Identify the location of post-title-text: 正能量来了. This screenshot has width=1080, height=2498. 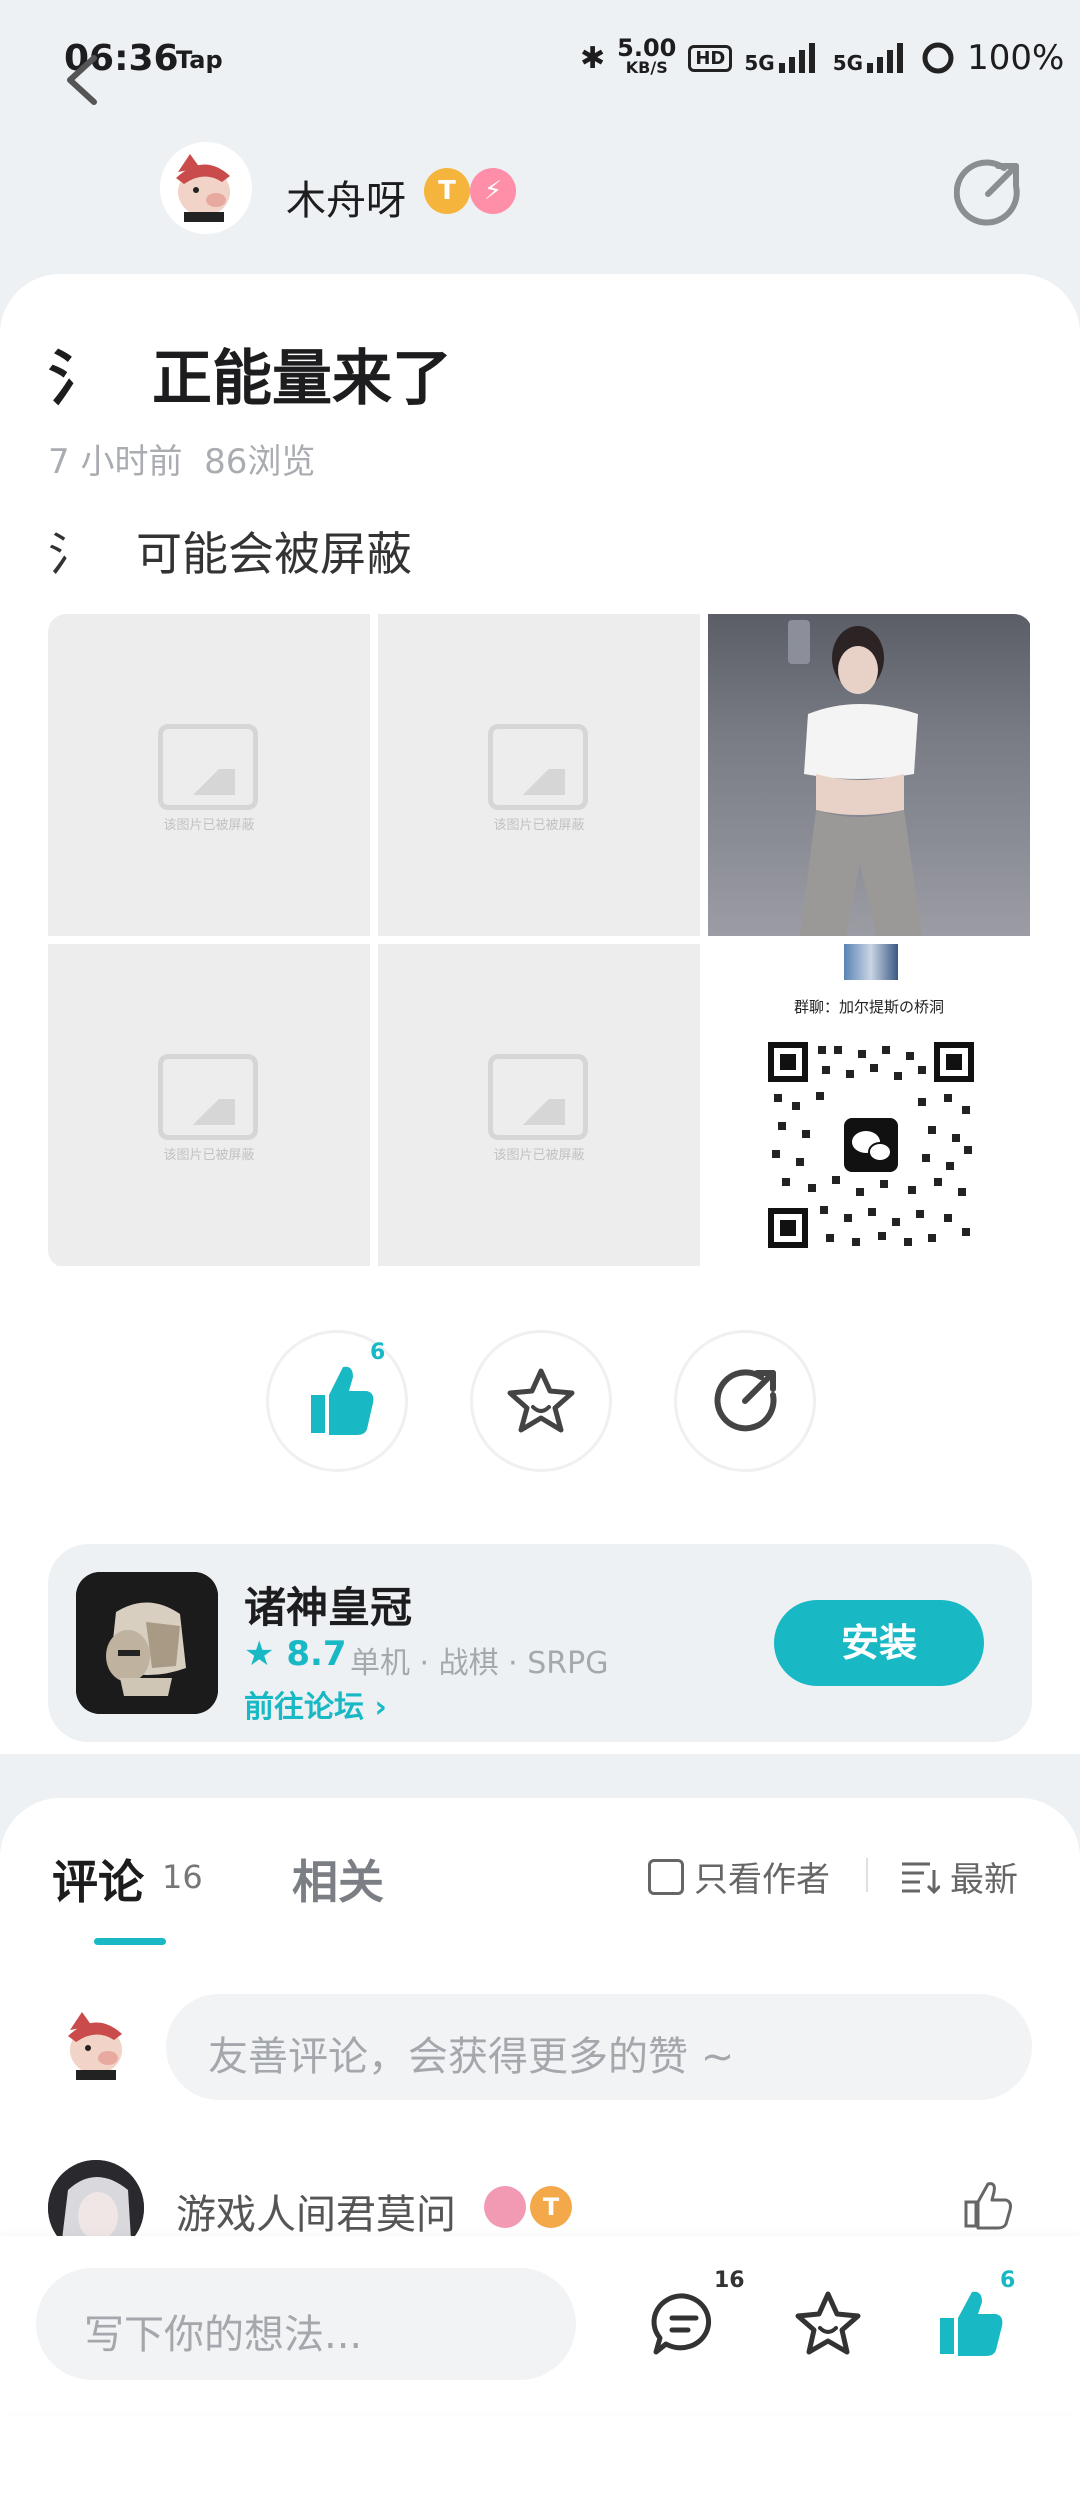
(302, 379).